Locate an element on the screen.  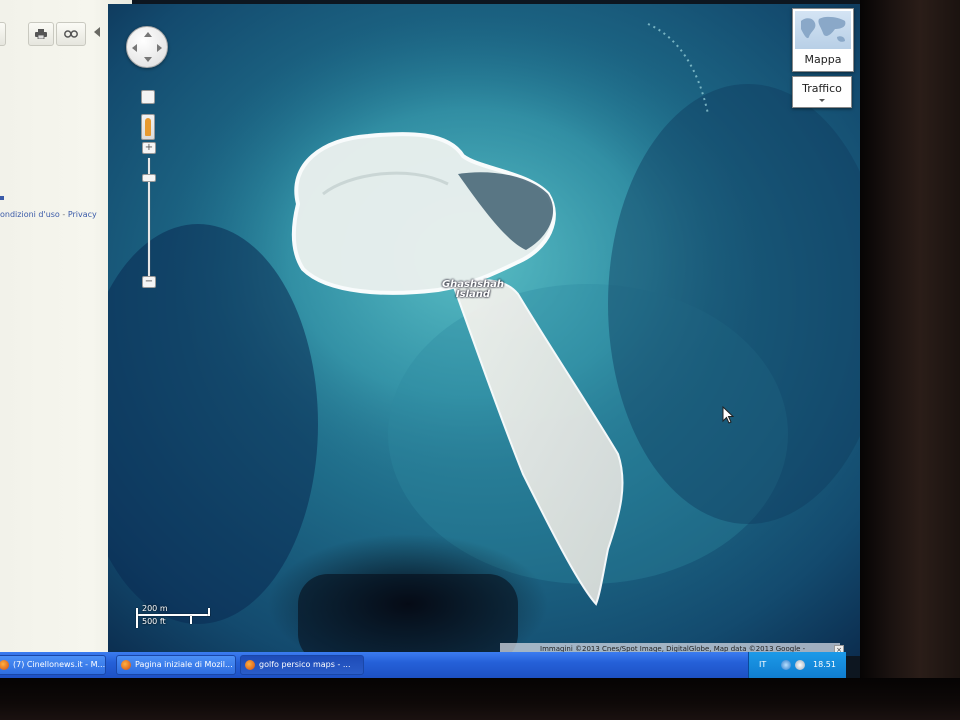
print-icon is located at coordinates (41, 34).